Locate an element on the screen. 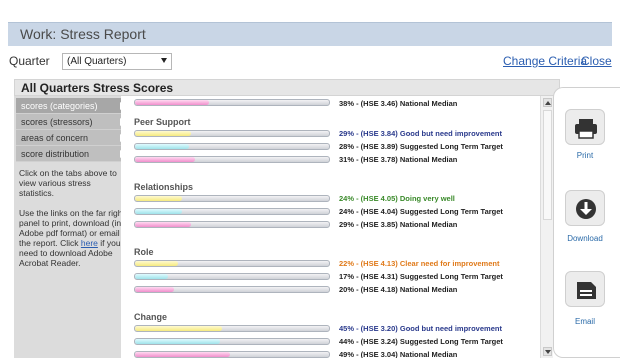  tab-scores-stressors: scores (stressors) is located at coordinates (75, 122).